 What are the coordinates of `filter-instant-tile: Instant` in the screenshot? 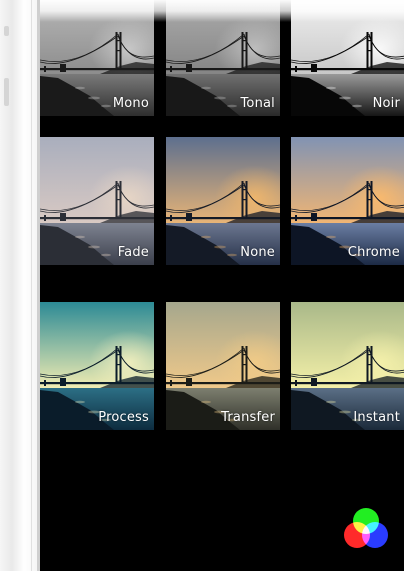 It's located at (347, 366).